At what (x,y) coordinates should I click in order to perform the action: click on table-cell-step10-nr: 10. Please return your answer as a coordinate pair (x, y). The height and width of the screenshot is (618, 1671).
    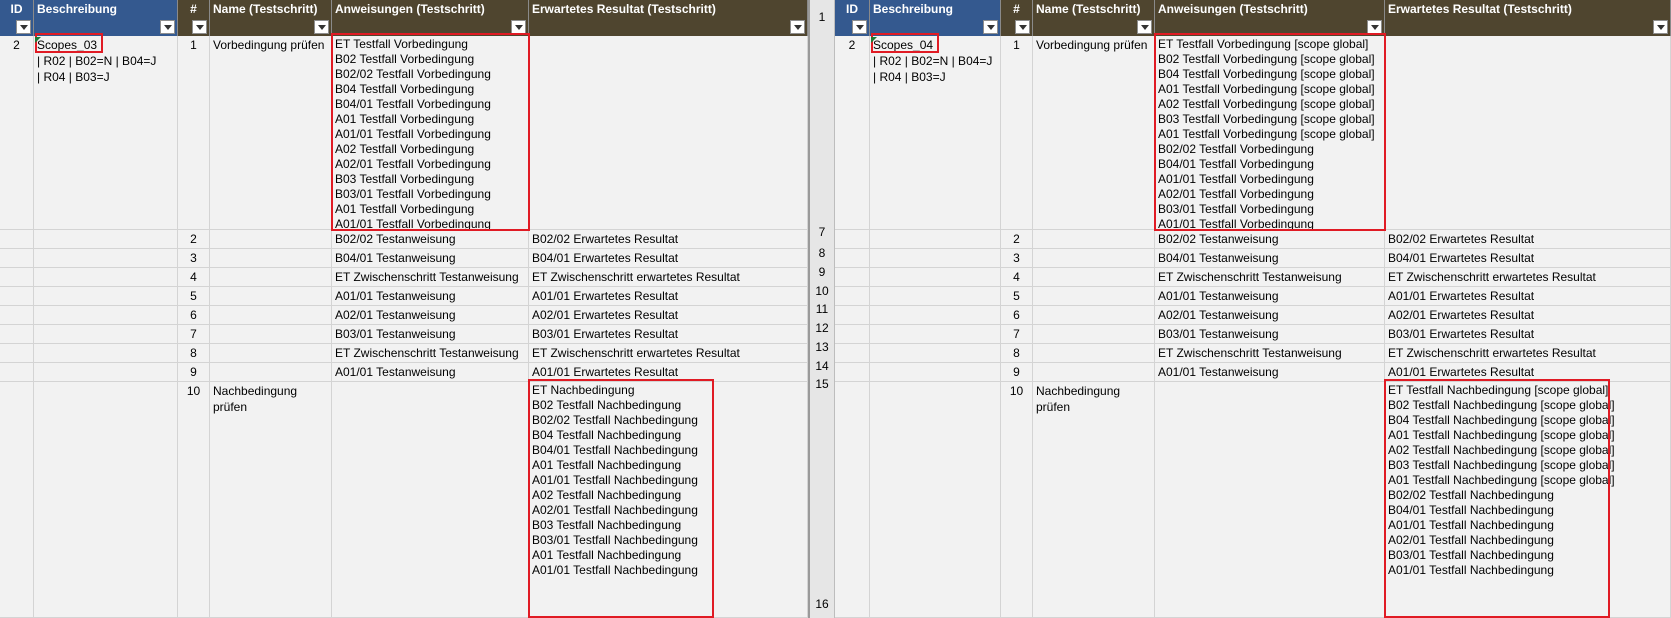
    Looking at the image, I should click on (1017, 500).